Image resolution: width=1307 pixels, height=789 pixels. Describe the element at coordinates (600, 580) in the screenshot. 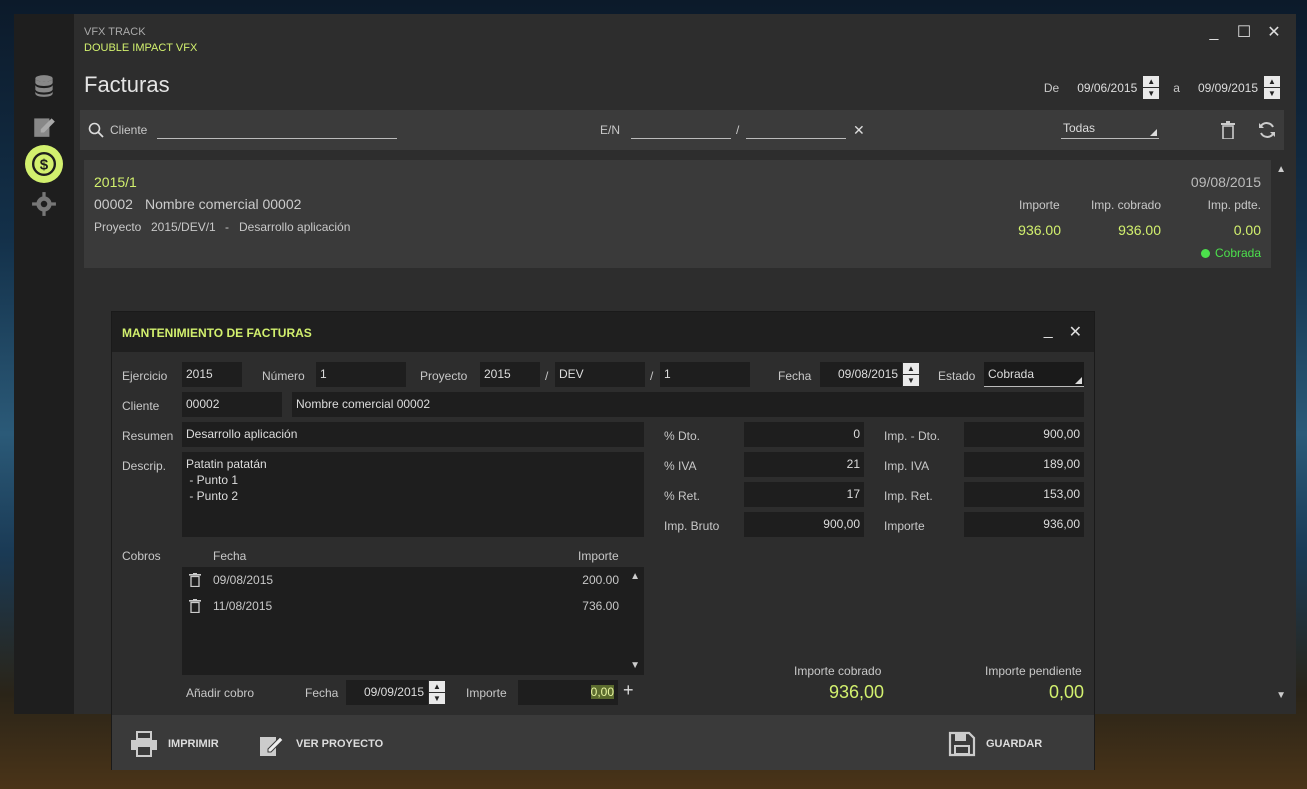

I see `cobro-importe: 200.00` at that location.